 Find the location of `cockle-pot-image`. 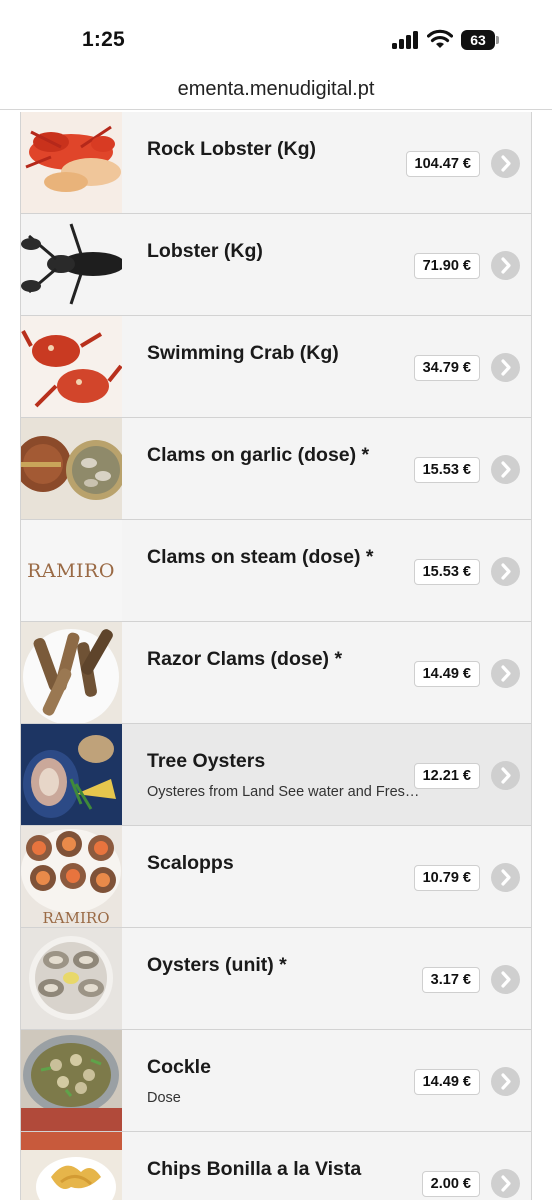

cockle-pot-image is located at coordinates (71, 1080).